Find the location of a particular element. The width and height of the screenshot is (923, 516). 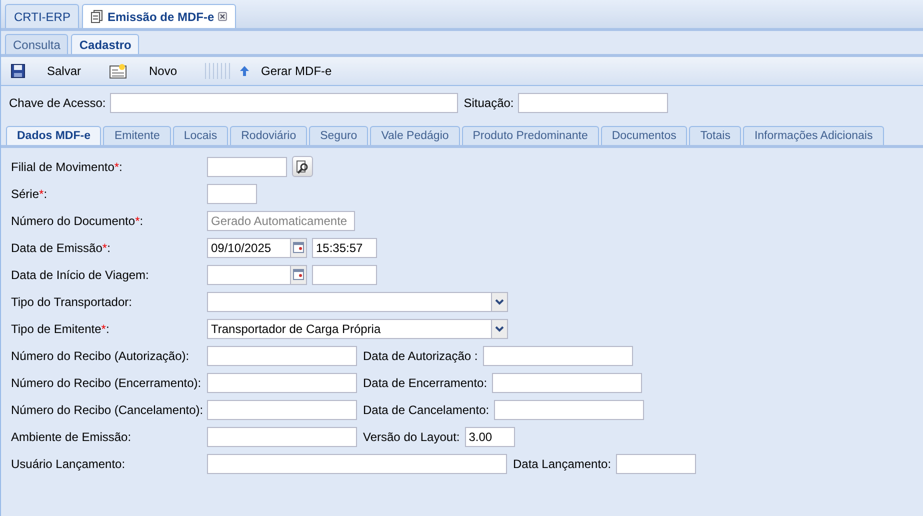

field-label: Data de Cancelamento: is located at coordinates (426, 409).